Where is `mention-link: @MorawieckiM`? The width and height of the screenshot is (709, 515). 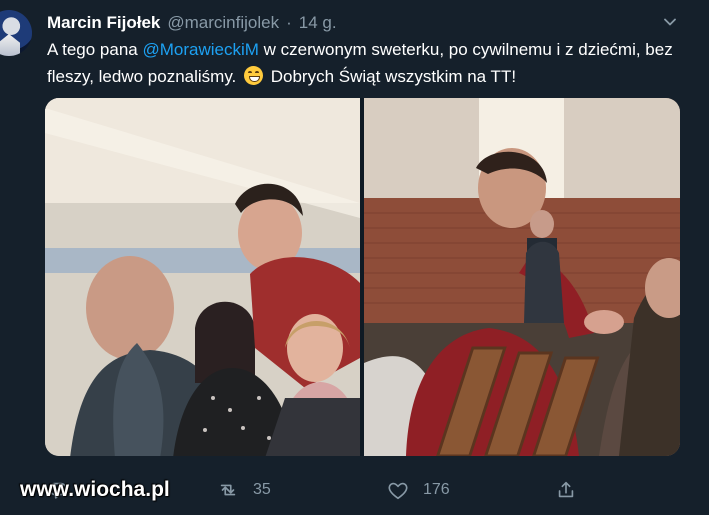
mention-link: @MorawieckiM is located at coordinates (200, 49).